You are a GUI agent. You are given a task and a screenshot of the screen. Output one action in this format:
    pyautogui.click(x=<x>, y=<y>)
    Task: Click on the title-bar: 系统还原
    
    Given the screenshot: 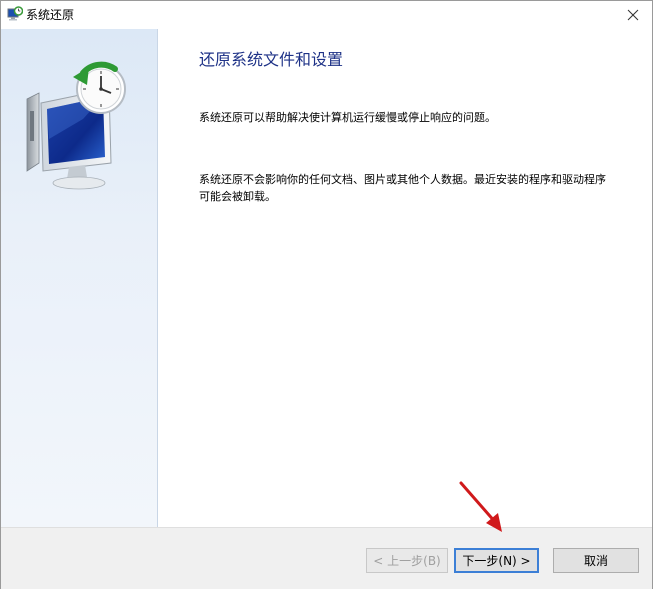 What is the action you would take?
    pyautogui.click(x=326, y=15)
    